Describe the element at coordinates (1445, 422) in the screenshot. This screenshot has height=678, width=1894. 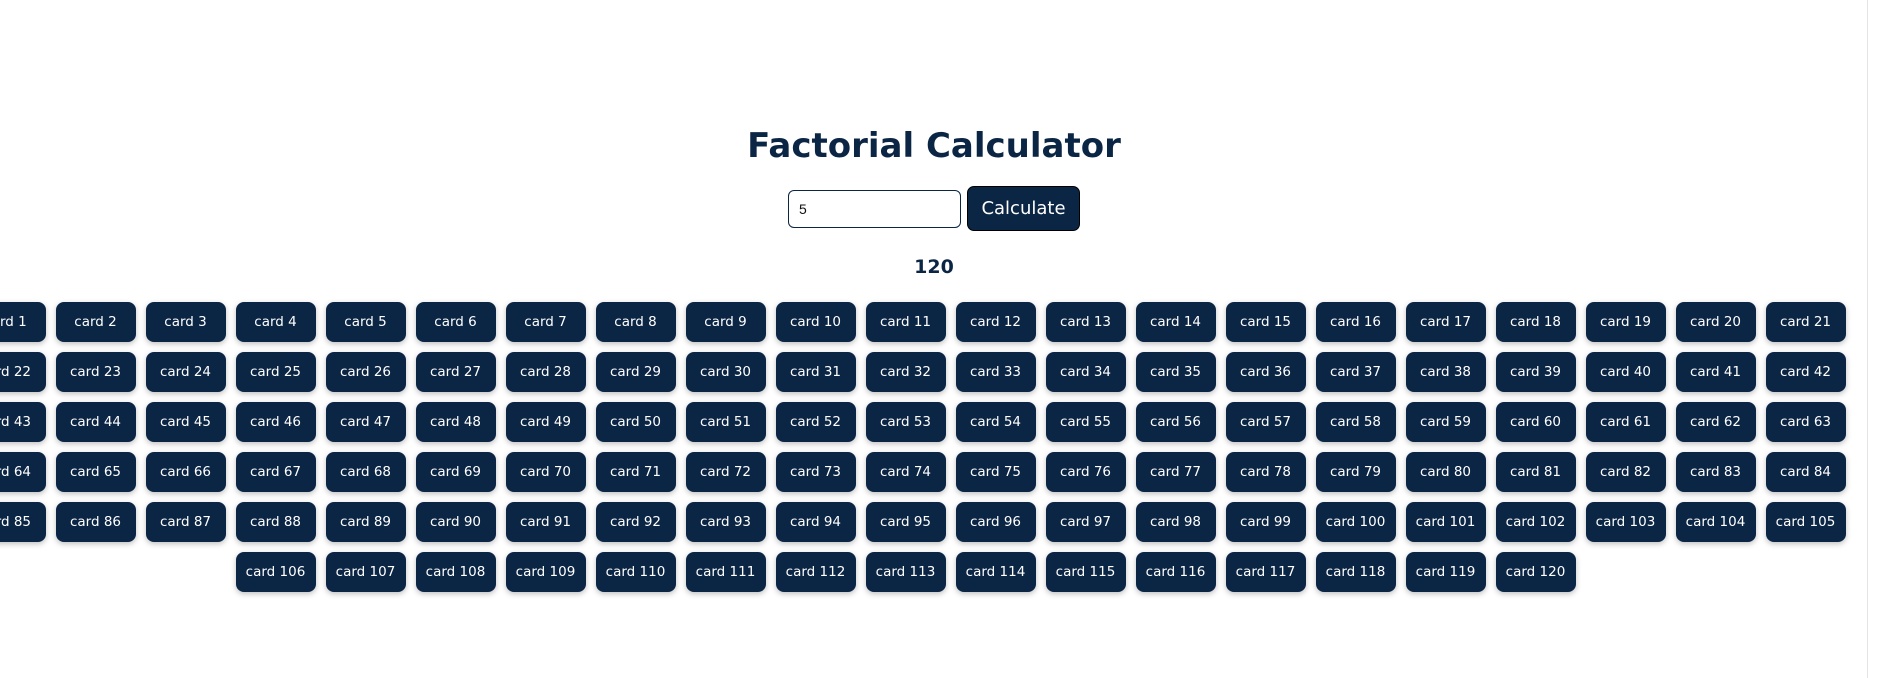
I see `card-item: card 59` at that location.